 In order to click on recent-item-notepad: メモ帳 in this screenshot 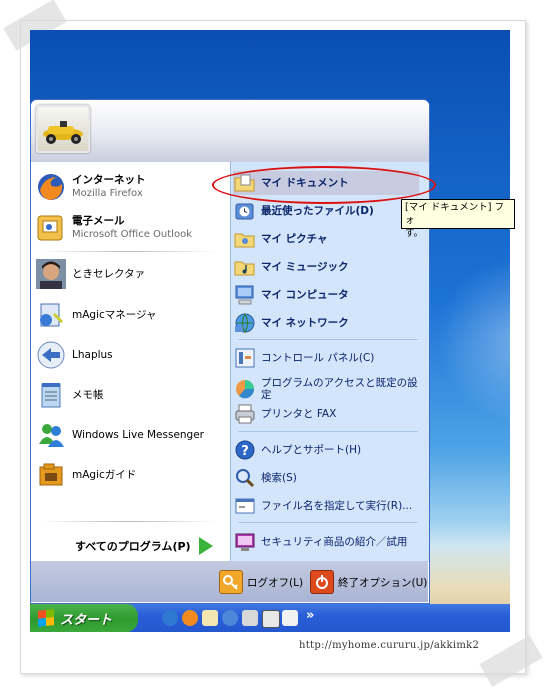, I will do `click(70, 395)`.